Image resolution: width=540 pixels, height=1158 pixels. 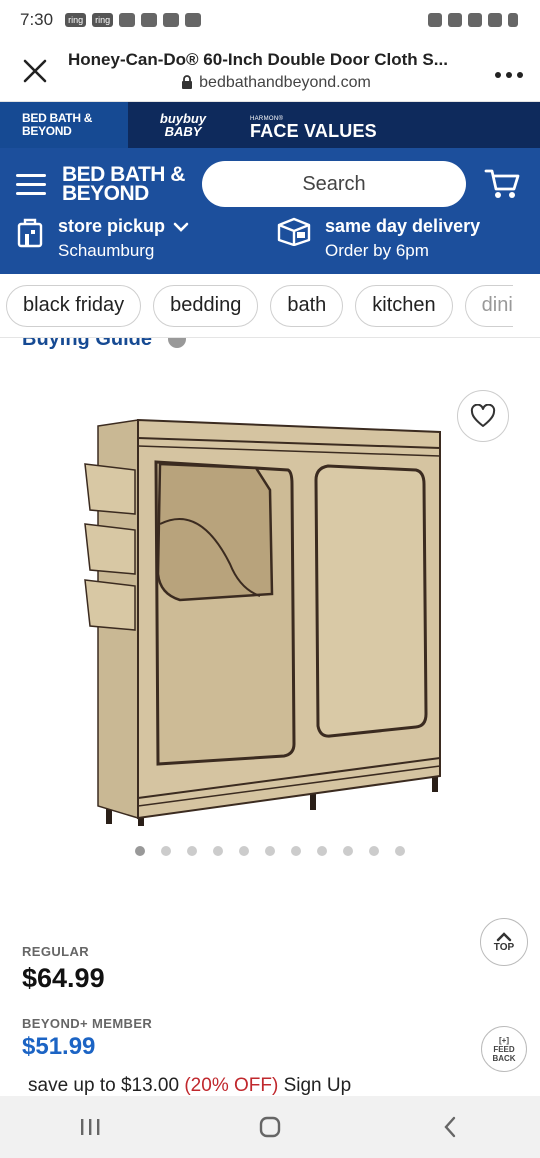 What do you see at coordinates (488, 305) in the screenshot?
I see `chip-dining: dini` at bounding box center [488, 305].